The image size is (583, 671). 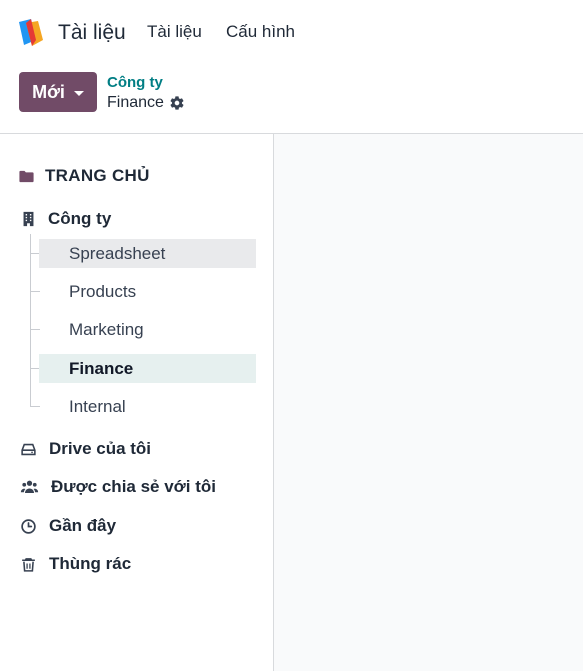 I want to click on app-logo-icon, so click(x=31, y=33).